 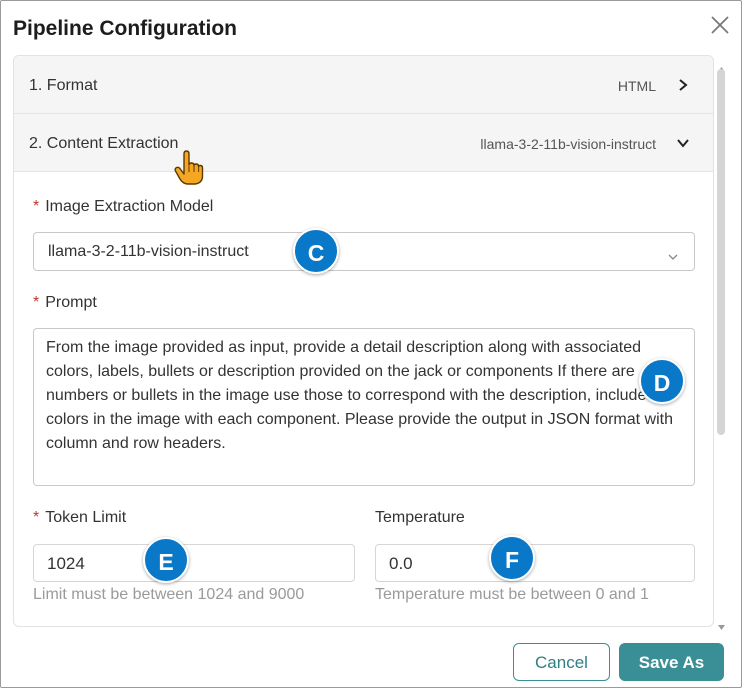 I want to click on temperature-label: Temperature, so click(x=420, y=517).